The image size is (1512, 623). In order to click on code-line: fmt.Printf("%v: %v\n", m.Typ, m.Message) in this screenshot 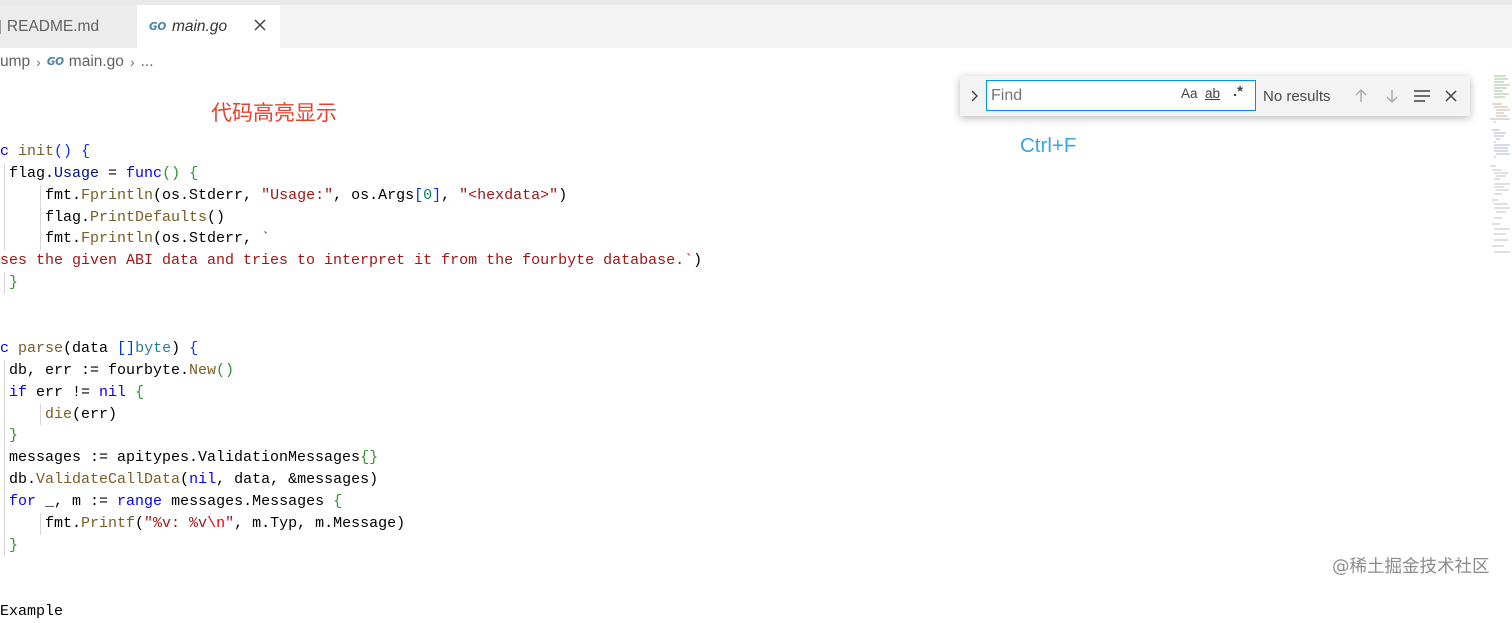, I will do `click(351, 524)`.